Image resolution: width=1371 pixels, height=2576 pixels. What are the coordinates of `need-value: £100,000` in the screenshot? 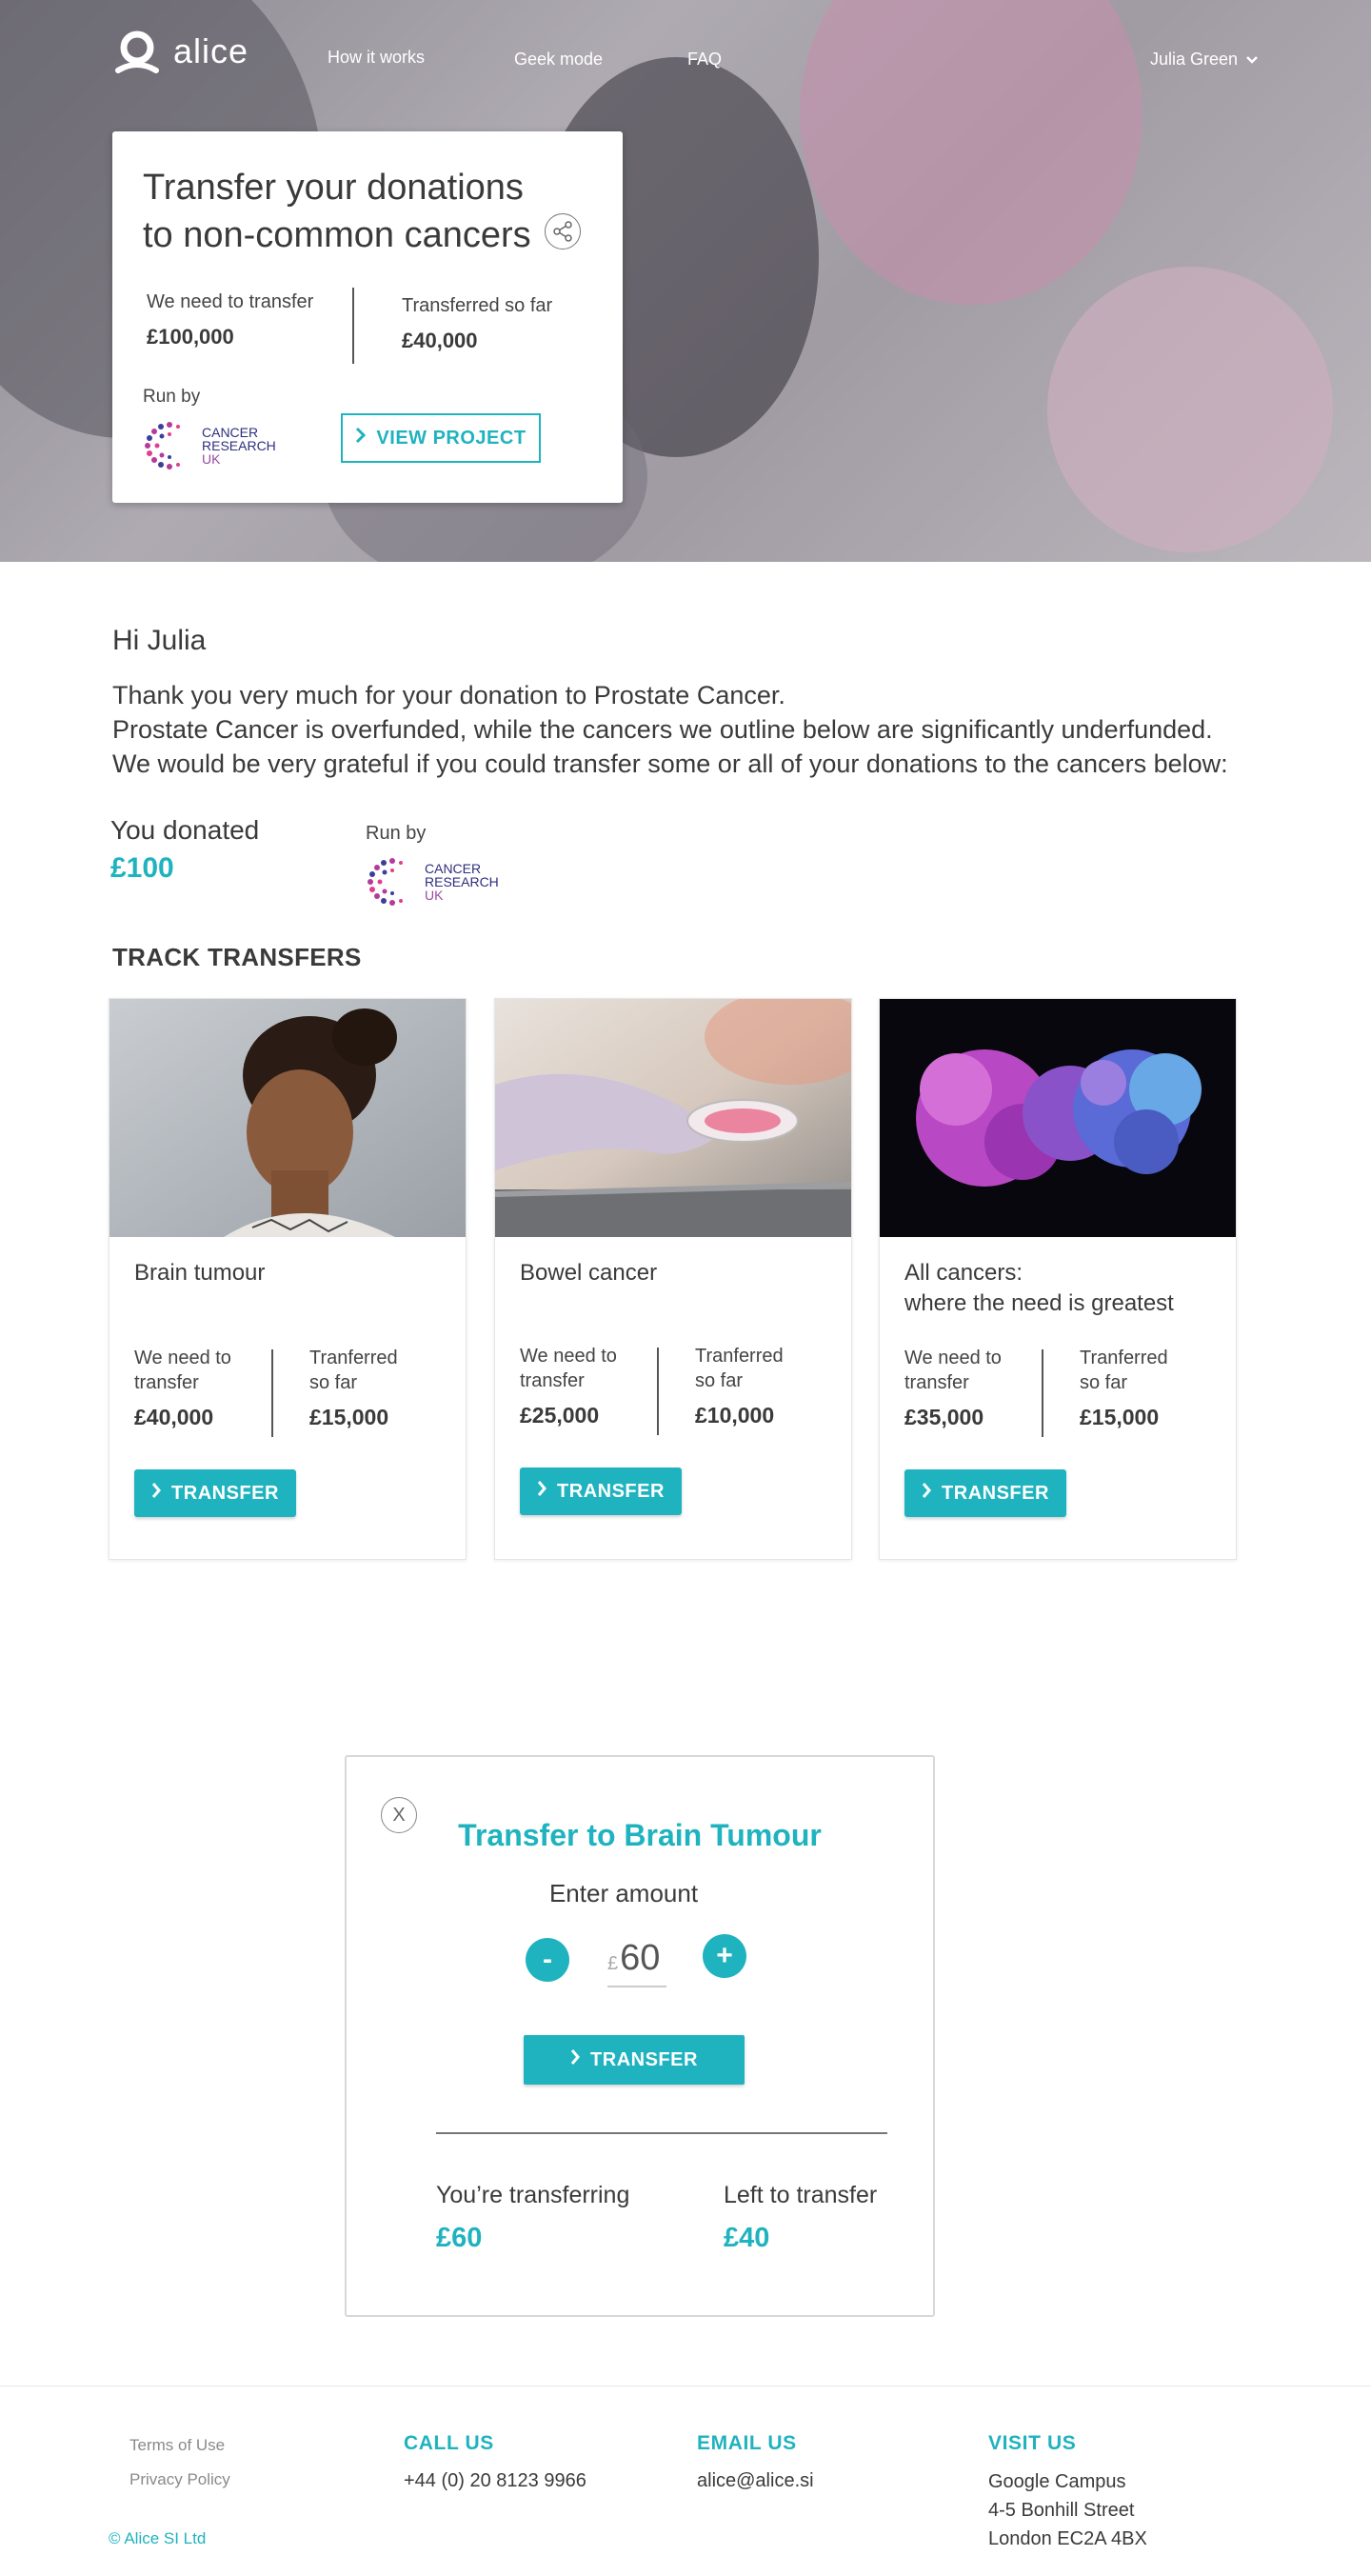 It's located at (190, 337).